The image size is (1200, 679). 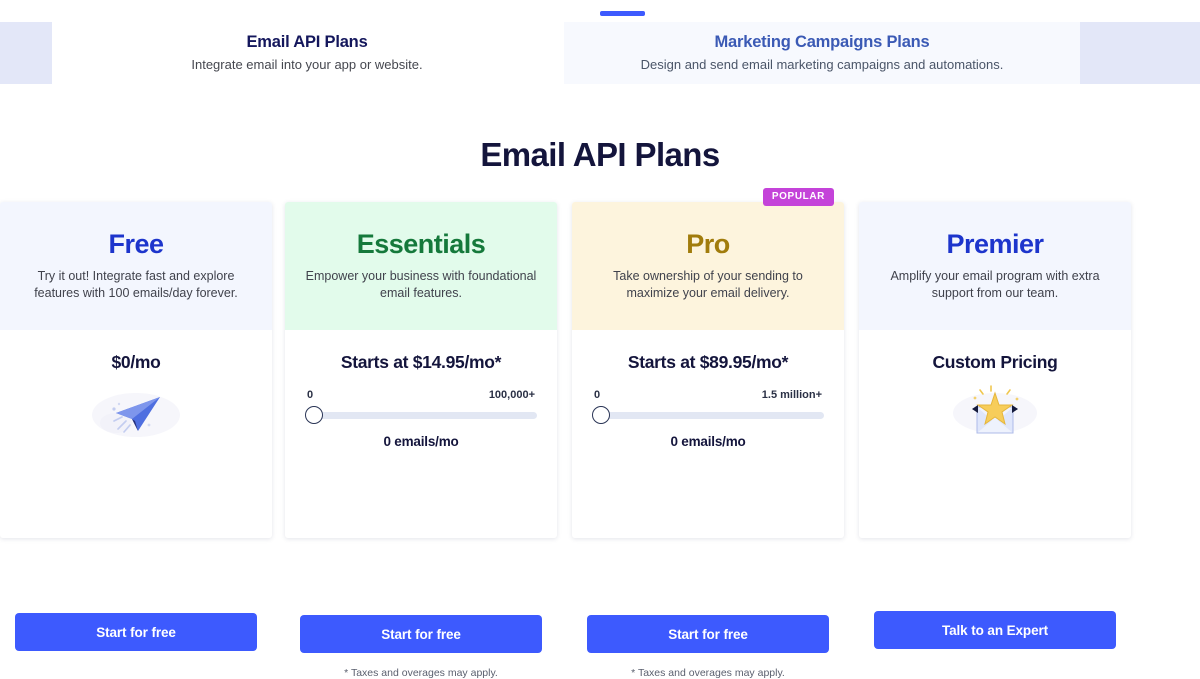 What do you see at coordinates (310, 395) in the screenshot?
I see `slider-min-label-essentials: 0` at bounding box center [310, 395].